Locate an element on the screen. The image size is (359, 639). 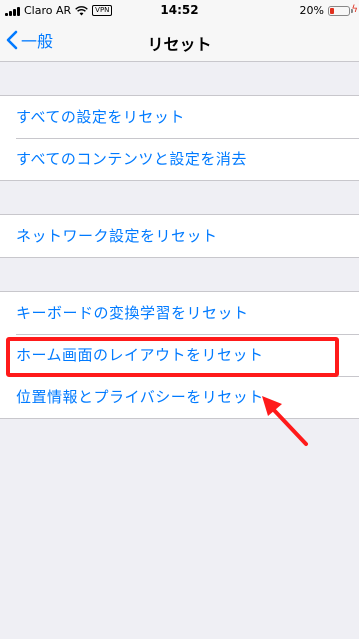
reset-group-2: ネットワーク設定をリセット is located at coordinates (179, 236).